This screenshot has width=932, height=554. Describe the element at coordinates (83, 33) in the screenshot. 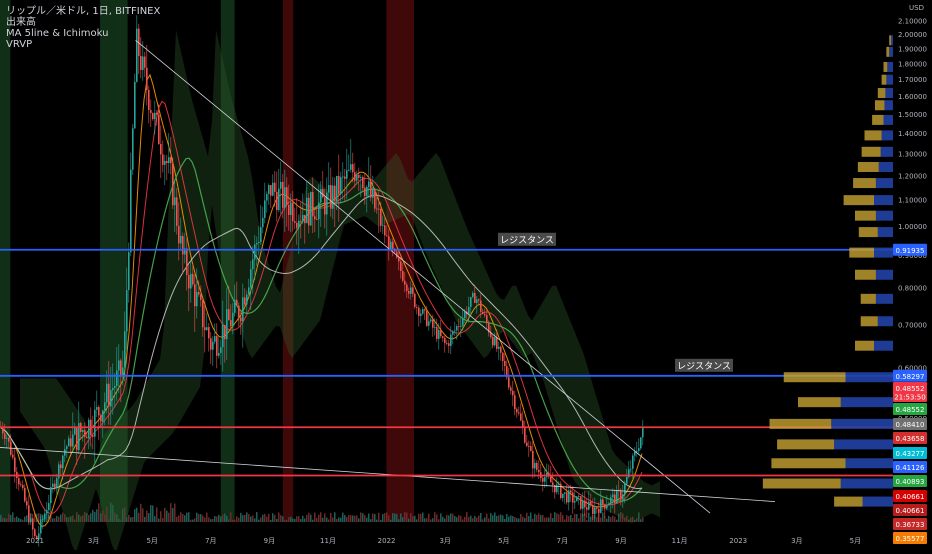

I see `legend-ma-ichimoku: MA 5line & Ichimoku` at that location.